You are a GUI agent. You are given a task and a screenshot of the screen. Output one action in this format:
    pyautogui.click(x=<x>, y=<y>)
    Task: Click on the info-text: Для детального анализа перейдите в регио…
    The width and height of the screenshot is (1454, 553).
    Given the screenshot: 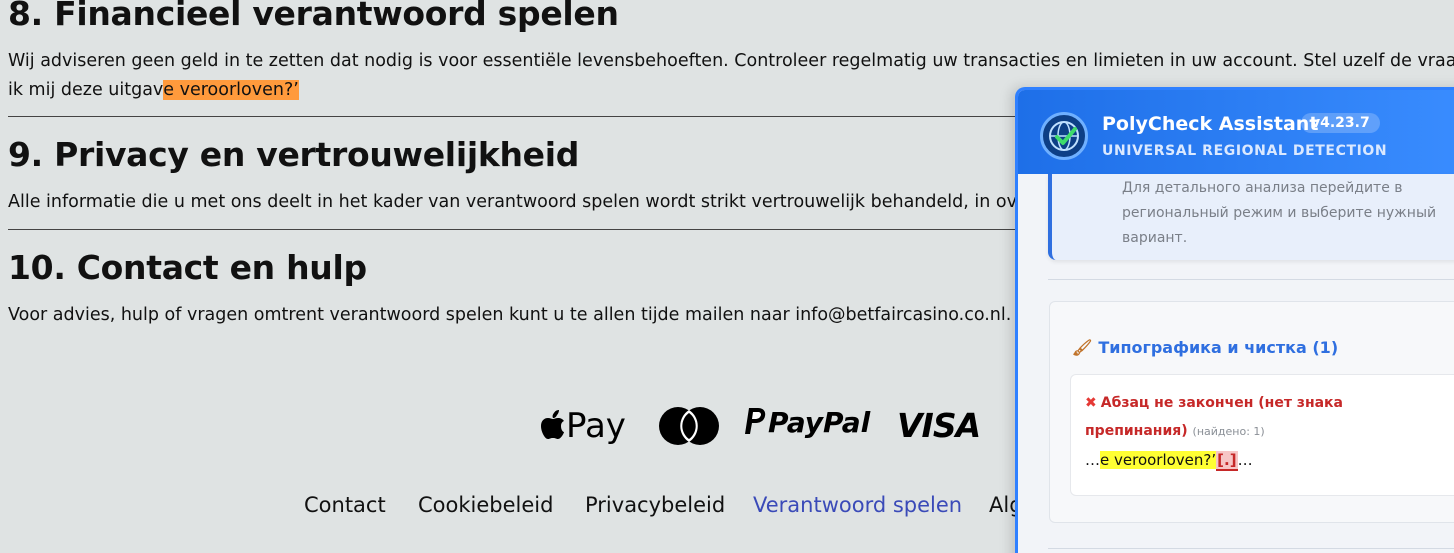 What is the action you would take?
    pyautogui.click(x=1279, y=213)
    